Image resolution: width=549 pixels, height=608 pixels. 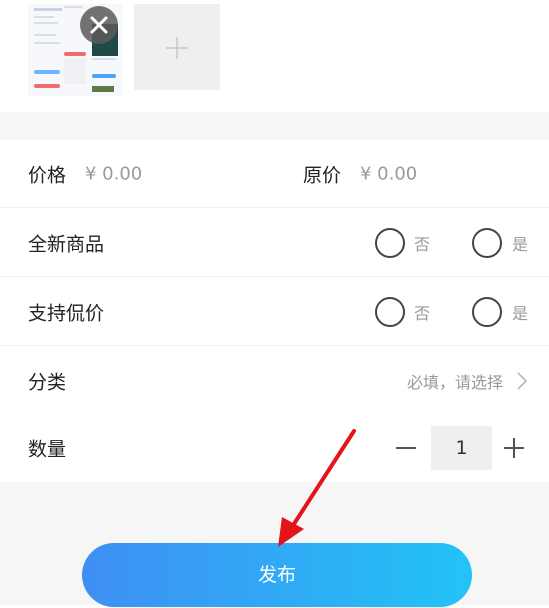 I want to click on negotiable-yes-radio, so click(x=487, y=311).